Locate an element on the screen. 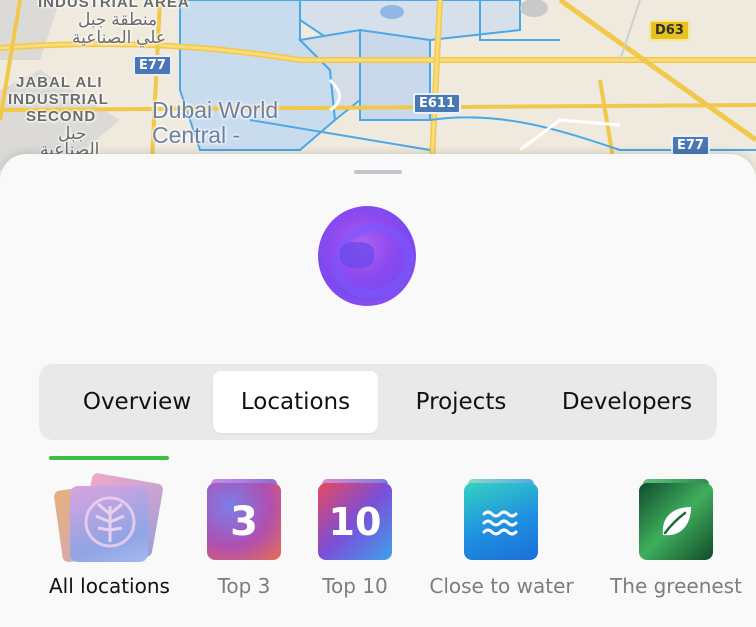 This screenshot has width=756, height=627. waves-icon is located at coordinates (501, 521).